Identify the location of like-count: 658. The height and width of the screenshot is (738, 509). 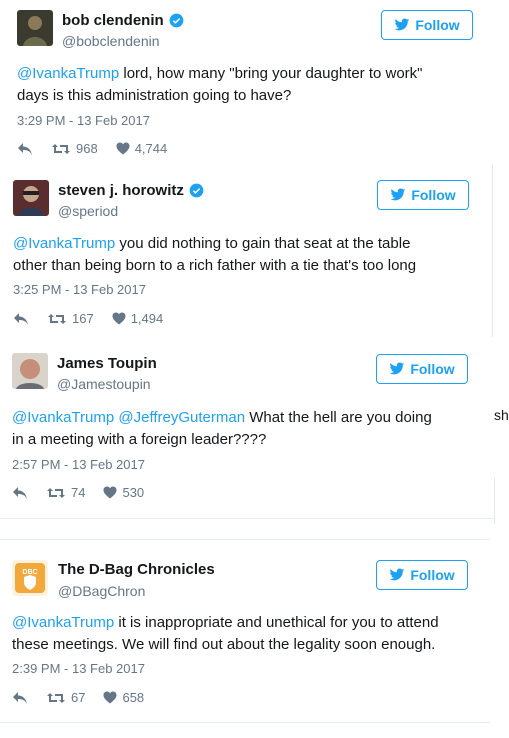
(133, 697).